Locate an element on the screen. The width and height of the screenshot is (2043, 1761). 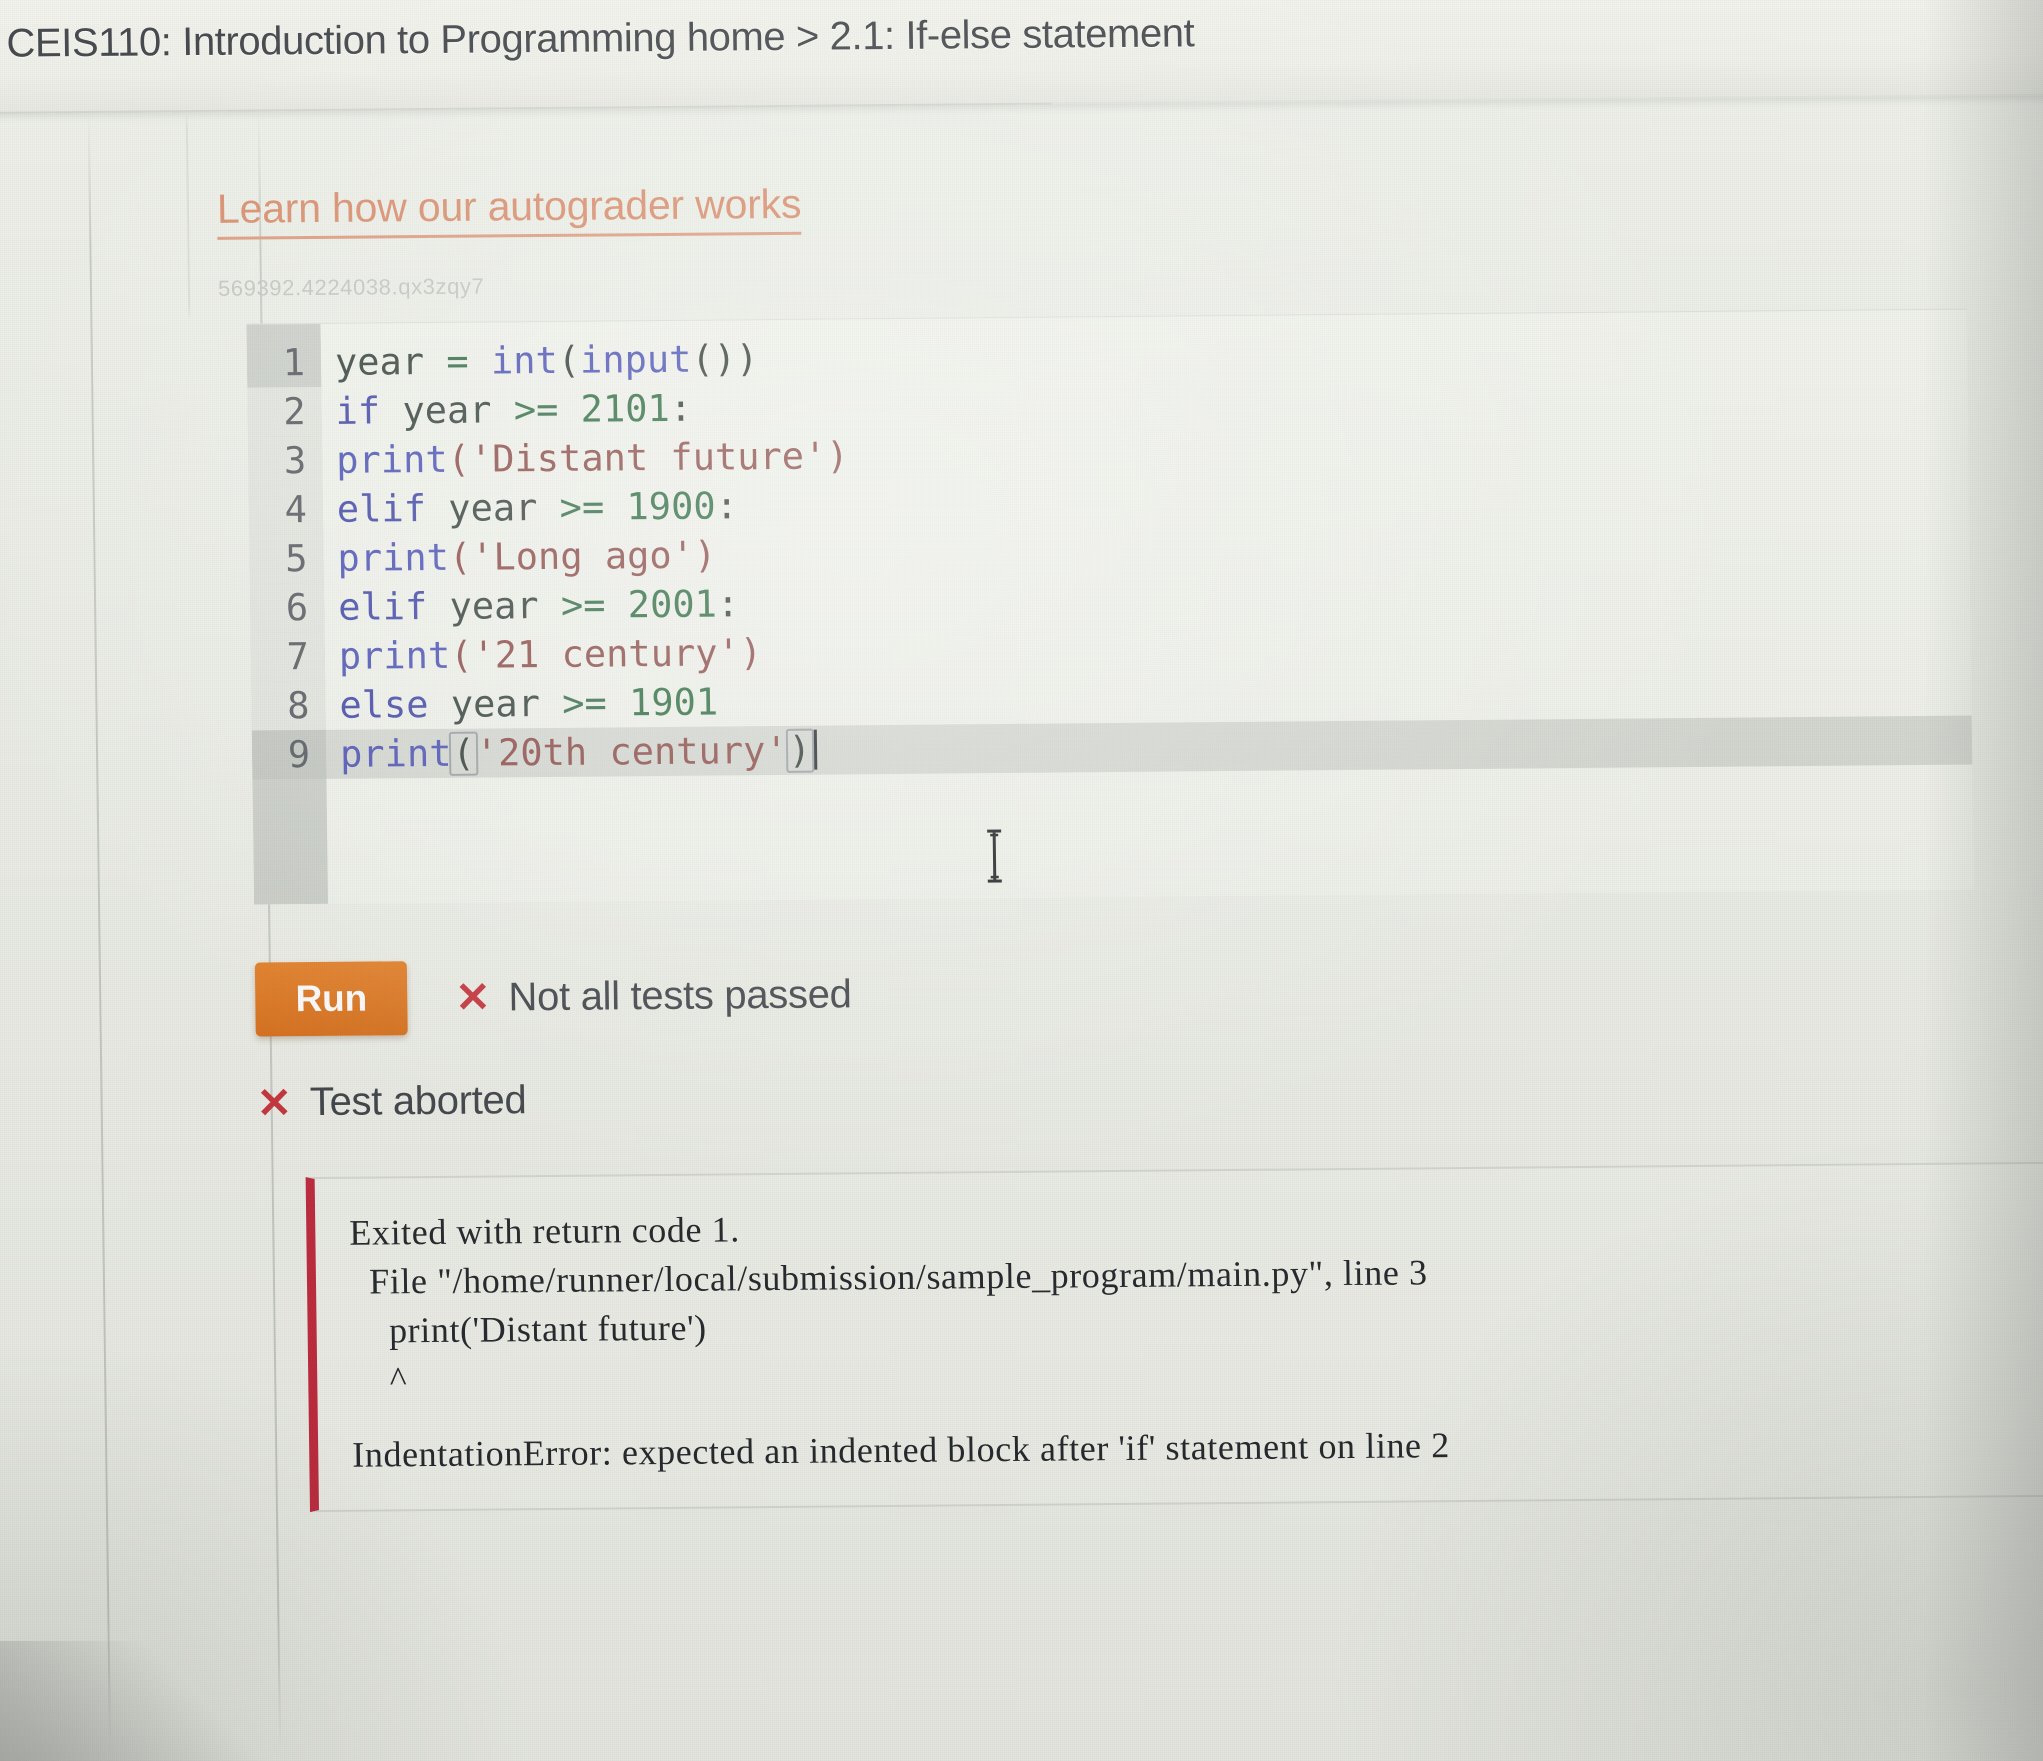
line-source: year = int(input()) is located at coordinates (540, 360).